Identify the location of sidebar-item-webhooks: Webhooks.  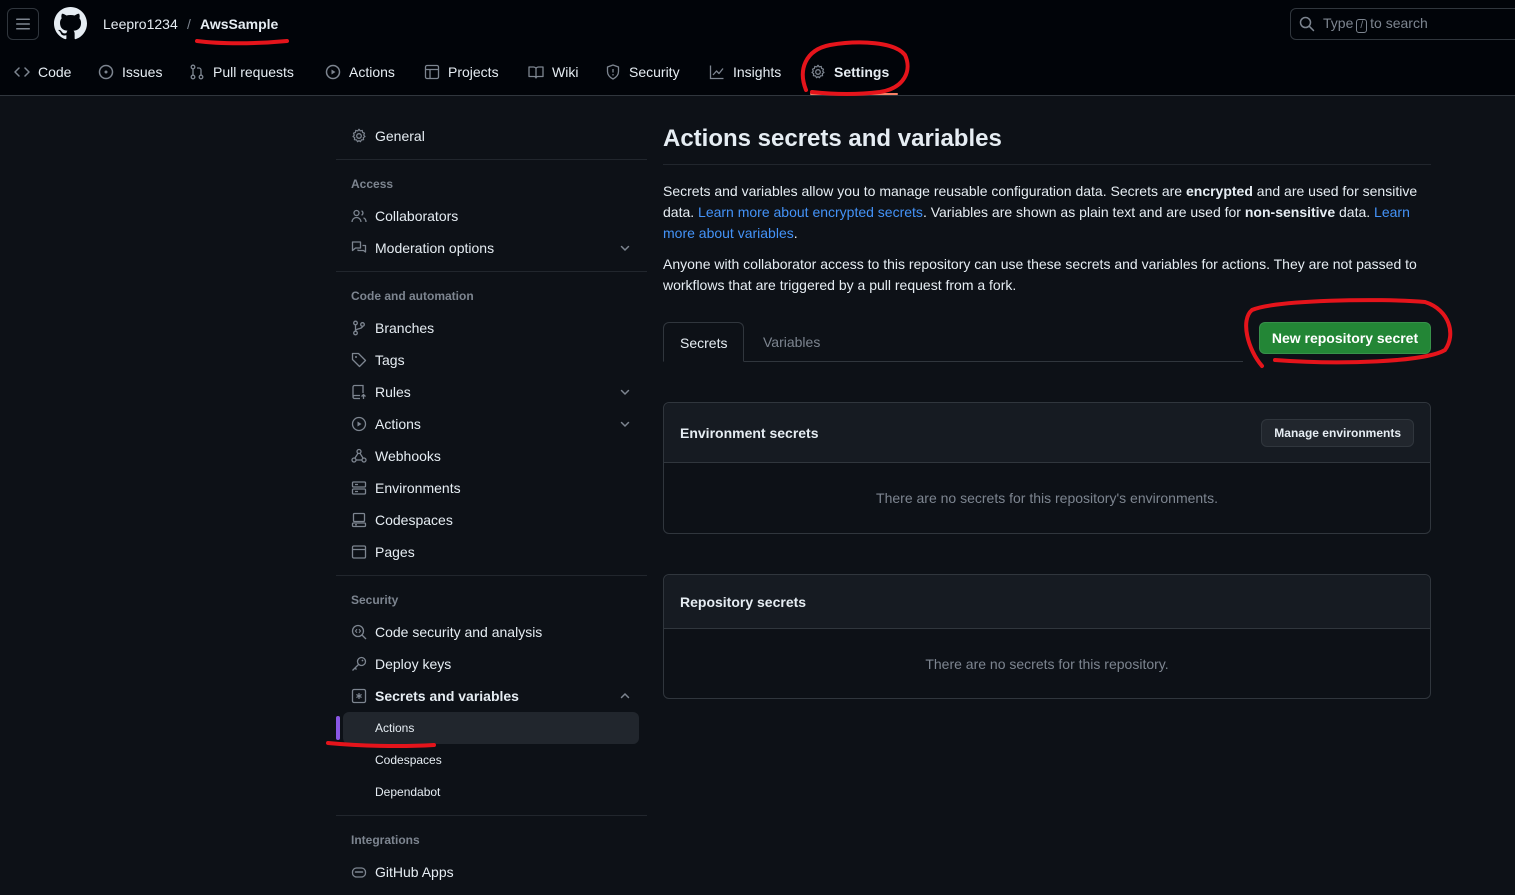
(491, 456).